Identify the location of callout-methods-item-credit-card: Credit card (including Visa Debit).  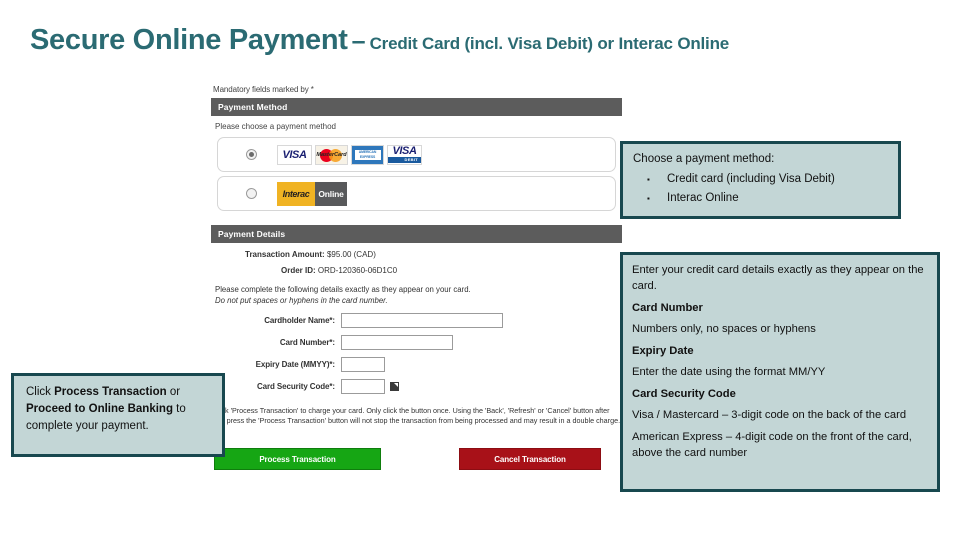
(767, 179).